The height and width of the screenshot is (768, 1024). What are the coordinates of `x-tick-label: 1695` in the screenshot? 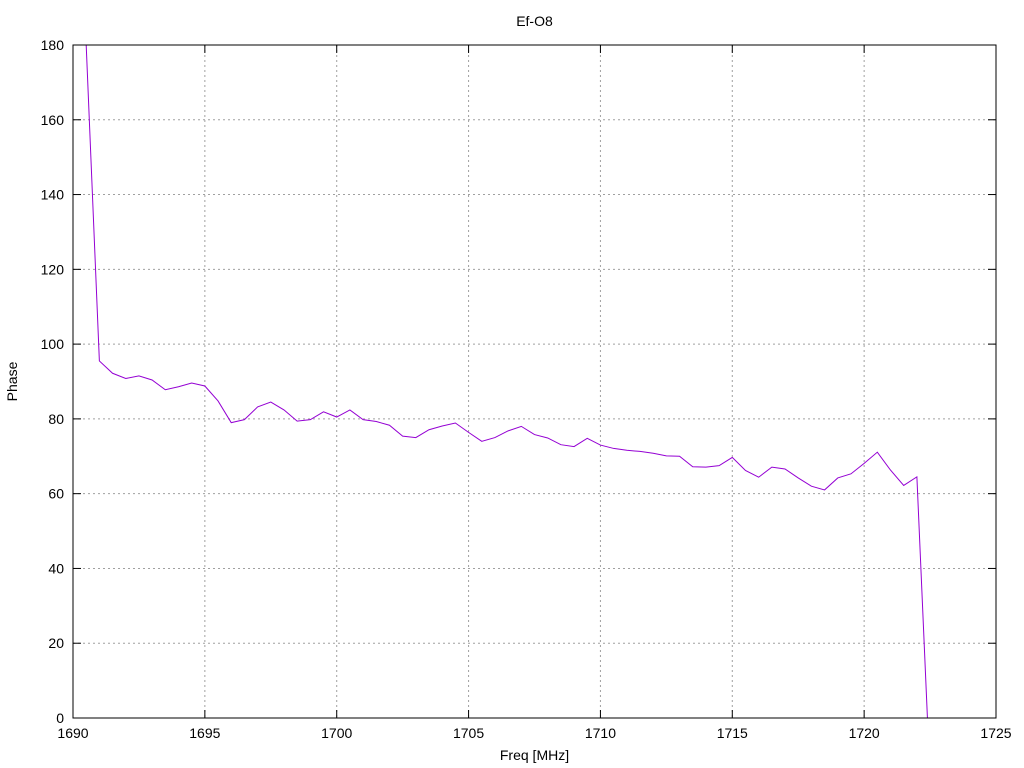 It's located at (204, 733).